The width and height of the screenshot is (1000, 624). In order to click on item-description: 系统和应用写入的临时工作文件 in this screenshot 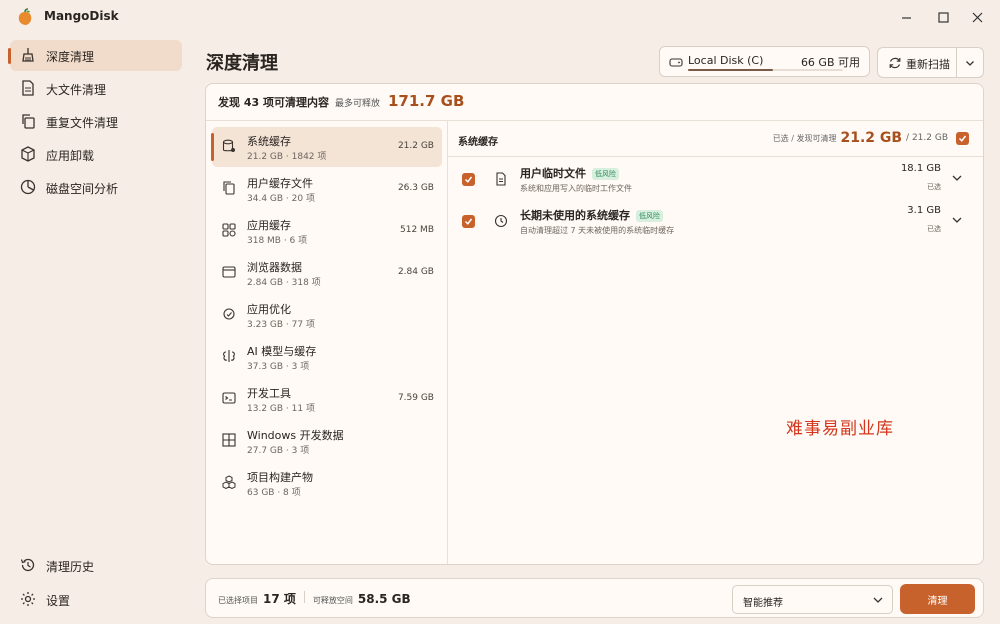, I will do `click(576, 188)`.